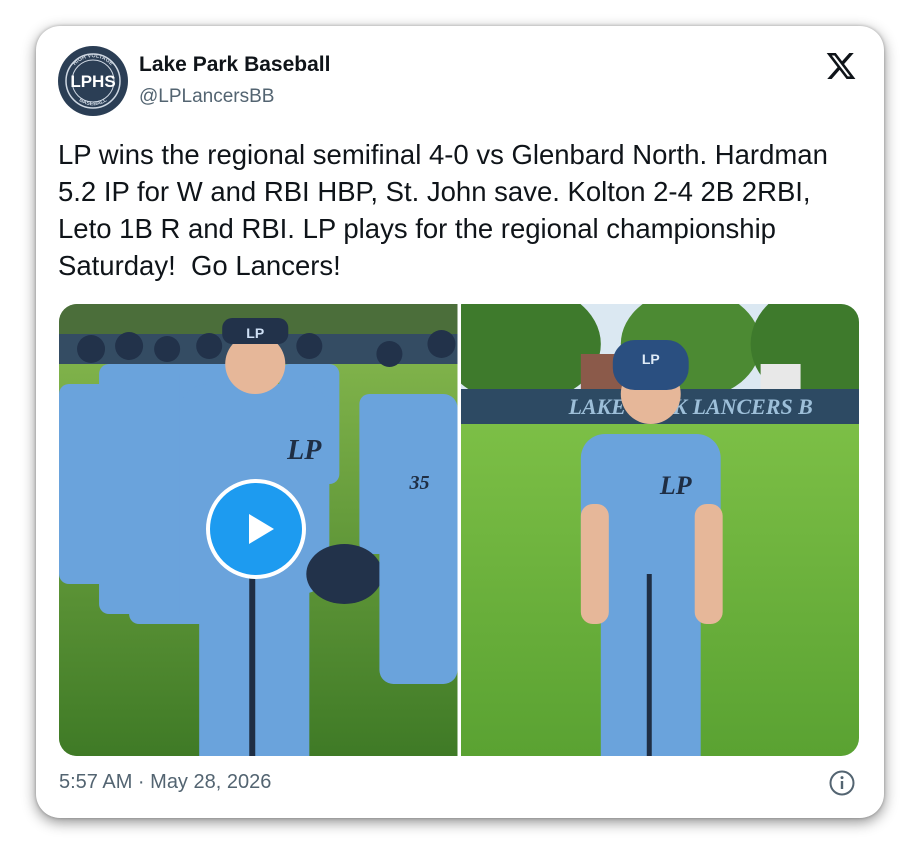 The height and width of the screenshot is (868, 919). I want to click on photo-jersey-logo: LP, so click(675, 485).